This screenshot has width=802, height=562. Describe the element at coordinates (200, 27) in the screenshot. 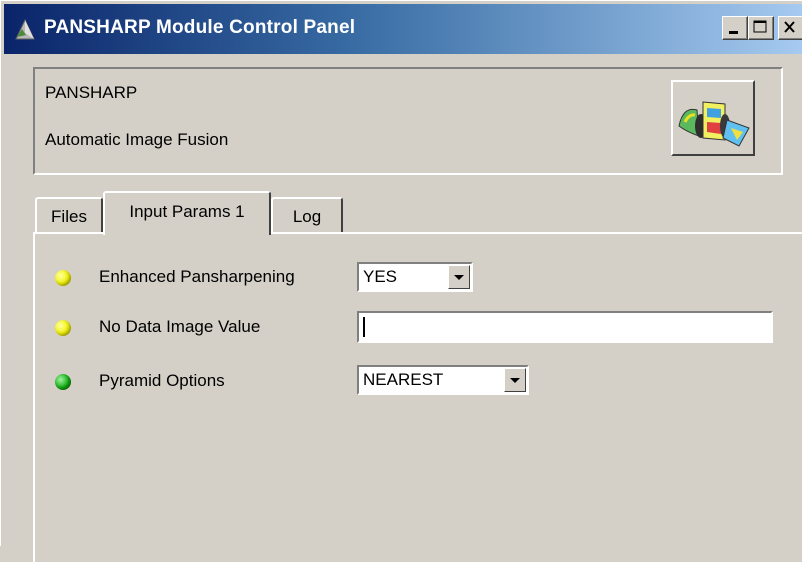

I see `window-title: PANSHARP Module Control Panel` at that location.